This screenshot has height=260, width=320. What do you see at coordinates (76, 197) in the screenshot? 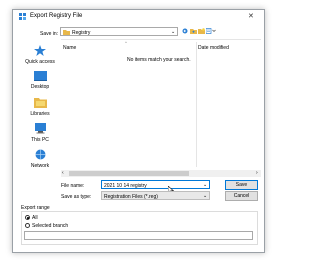
I see `save-as-type-label: Save as type:` at bounding box center [76, 197].